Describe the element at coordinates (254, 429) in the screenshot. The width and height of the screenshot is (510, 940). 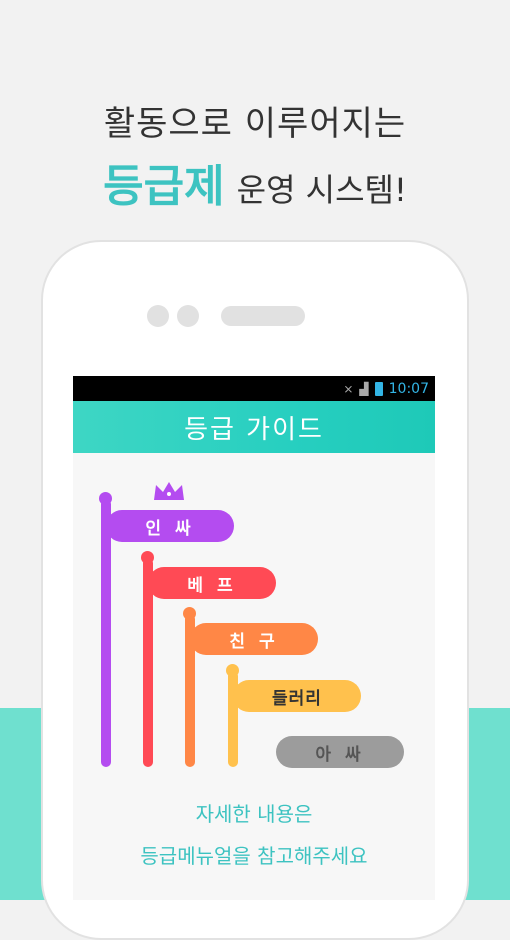
I see `app-bar-title: 등급 가이드` at that location.